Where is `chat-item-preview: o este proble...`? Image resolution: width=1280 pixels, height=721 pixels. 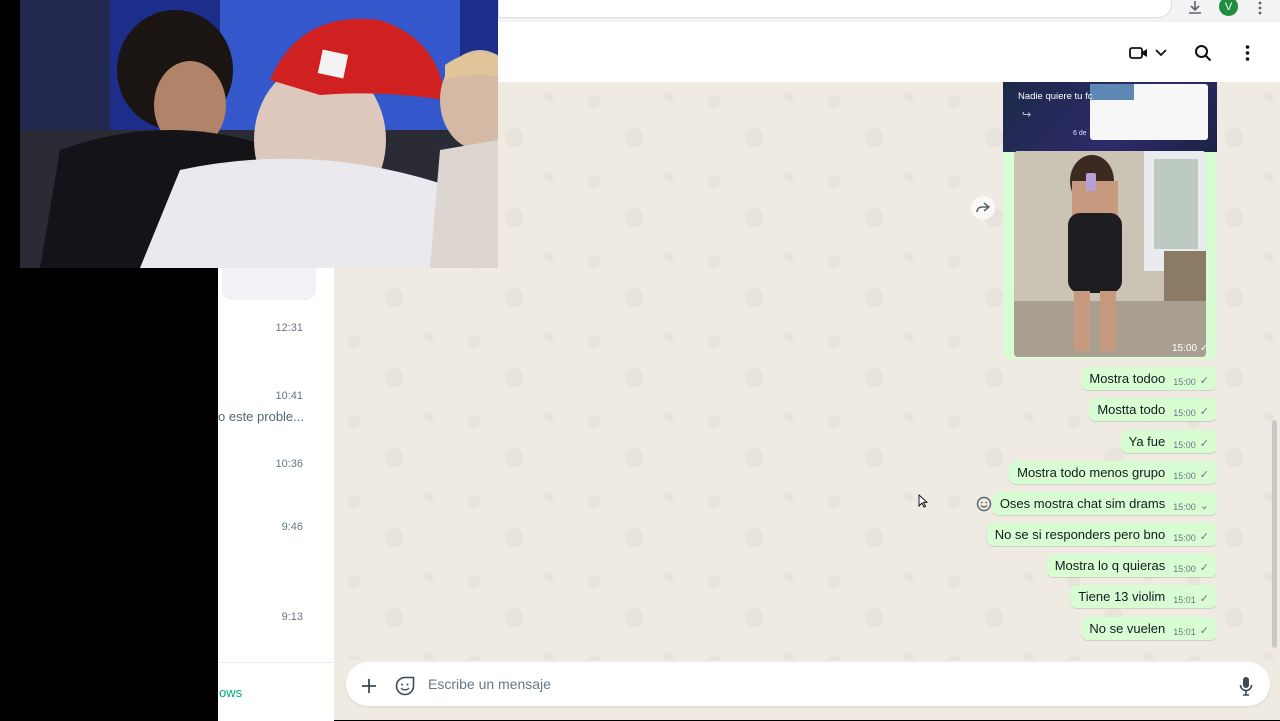
chat-item-preview: o este proble... is located at coordinates (261, 416).